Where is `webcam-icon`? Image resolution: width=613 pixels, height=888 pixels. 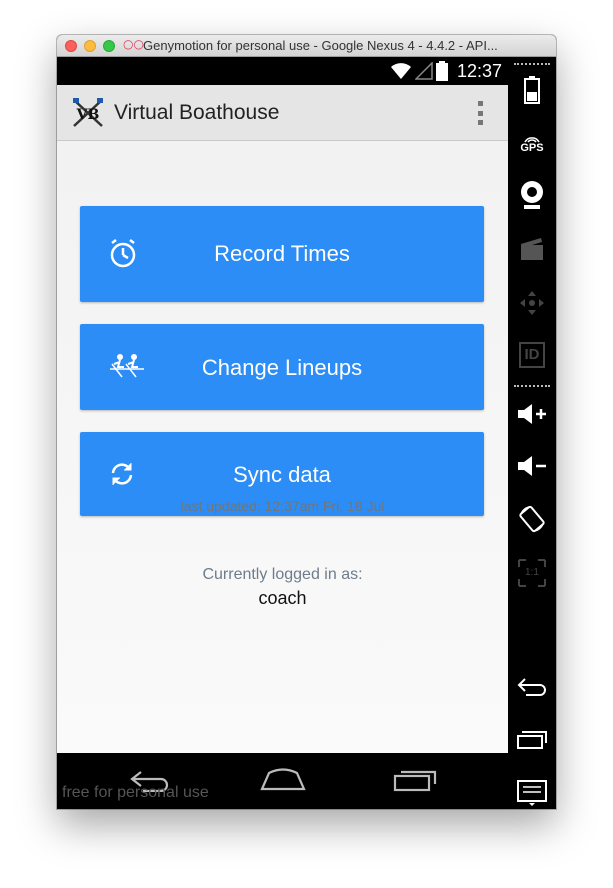 webcam-icon is located at coordinates (532, 195).